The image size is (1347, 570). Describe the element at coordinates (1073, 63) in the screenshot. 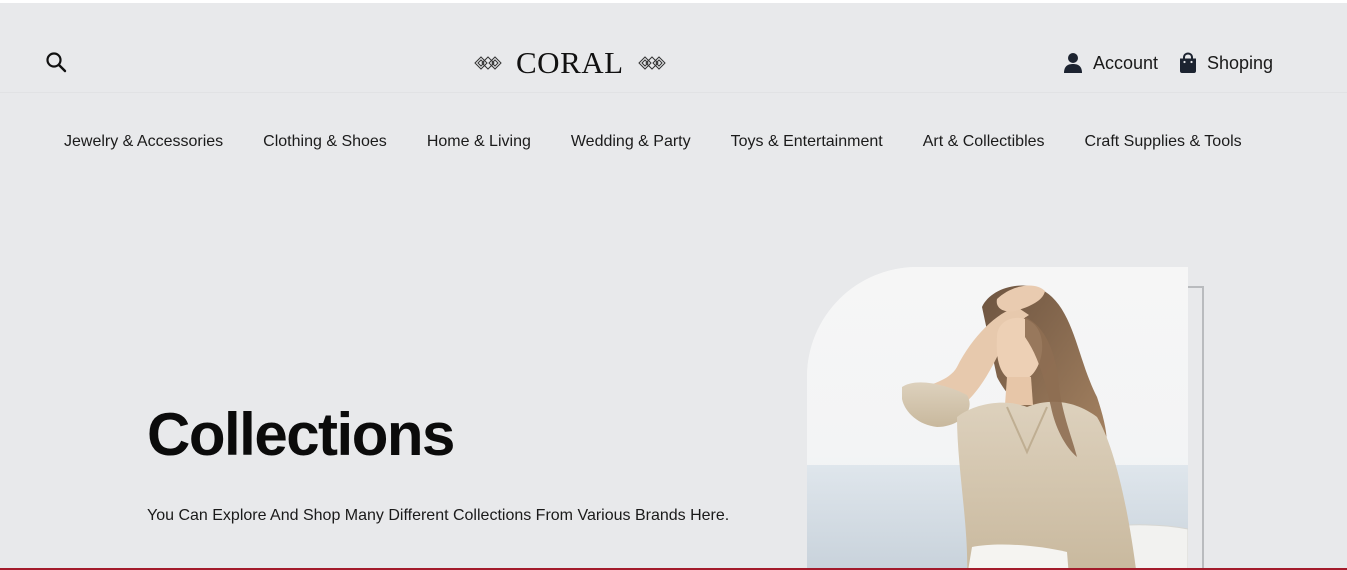

I see `user-icon` at that location.